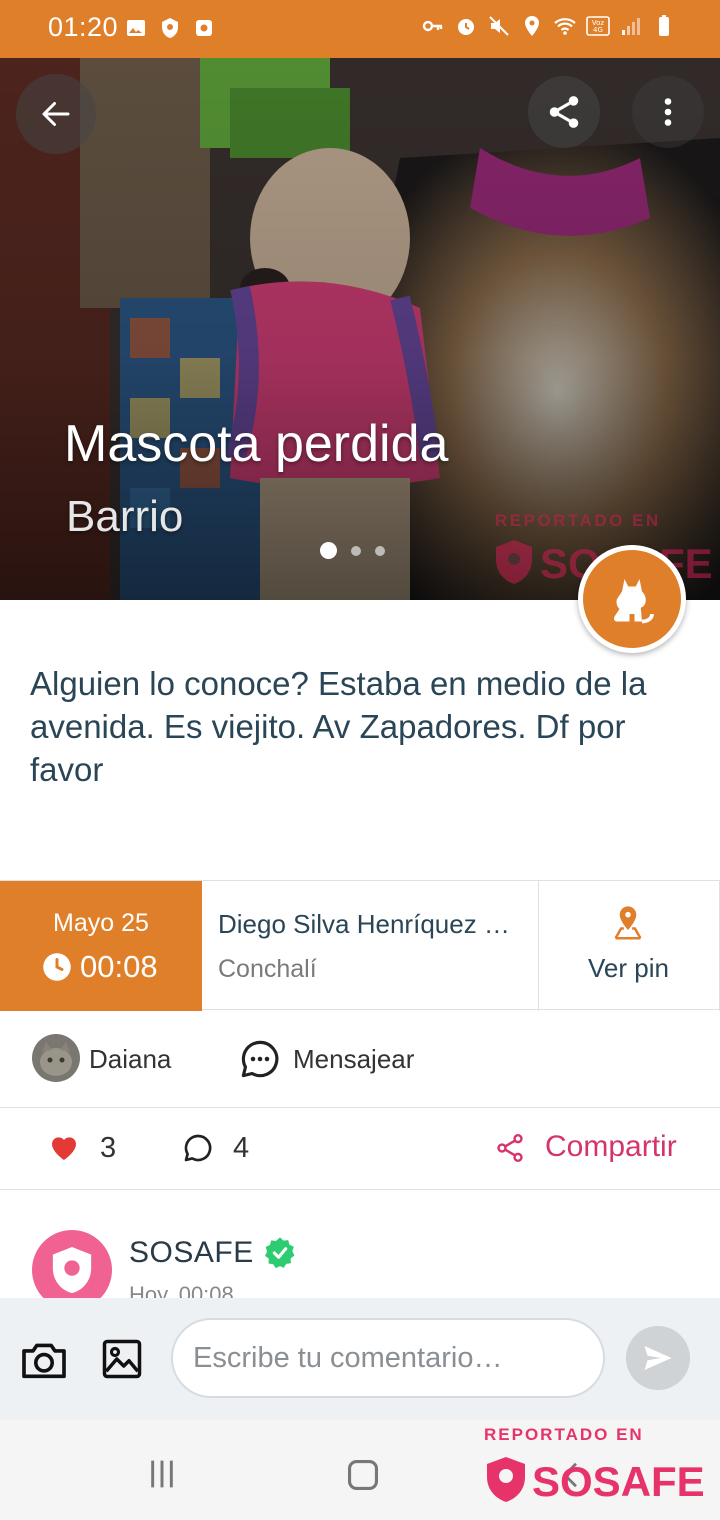 The width and height of the screenshot is (720, 1520). What do you see at coordinates (204, 28) in the screenshot?
I see `app-icon` at bounding box center [204, 28].